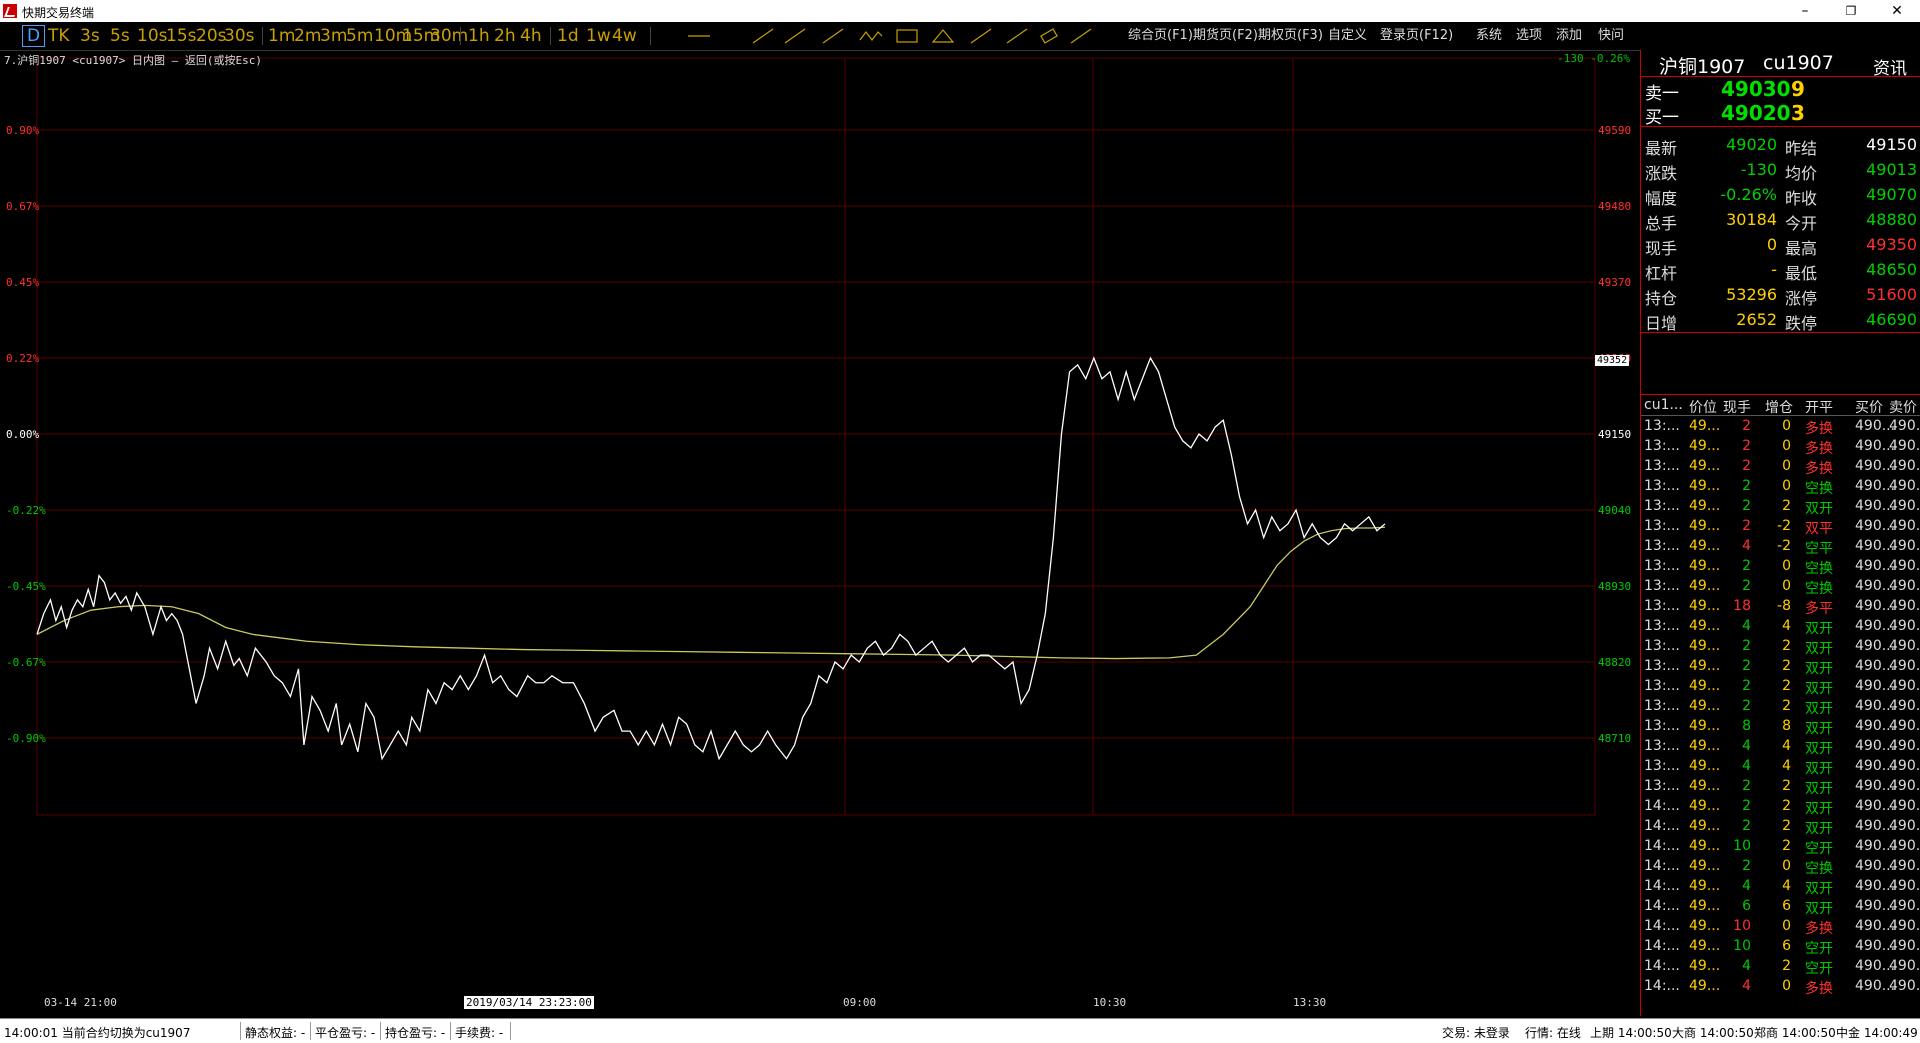 The height and width of the screenshot is (1043, 1920). What do you see at coordinates (1780, 270) in the screenshot?
I see `info-row: 杠杆 - 最低 48650` at bounding box center [1780, 270].